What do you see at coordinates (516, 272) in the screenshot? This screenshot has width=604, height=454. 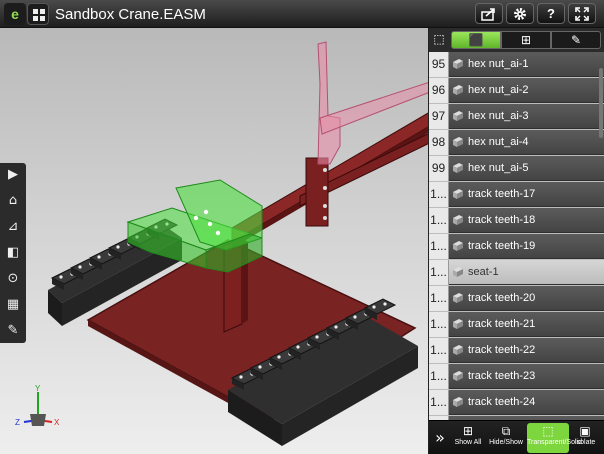 I see `list-item: 1... seat-1` at bounding box center [516, 272].